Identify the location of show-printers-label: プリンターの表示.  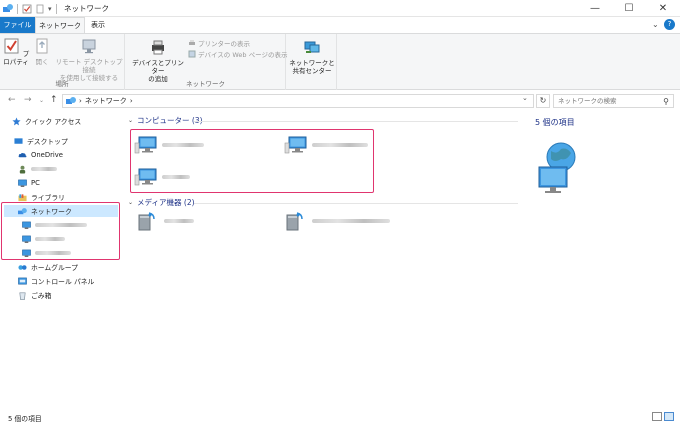
(224, 44).